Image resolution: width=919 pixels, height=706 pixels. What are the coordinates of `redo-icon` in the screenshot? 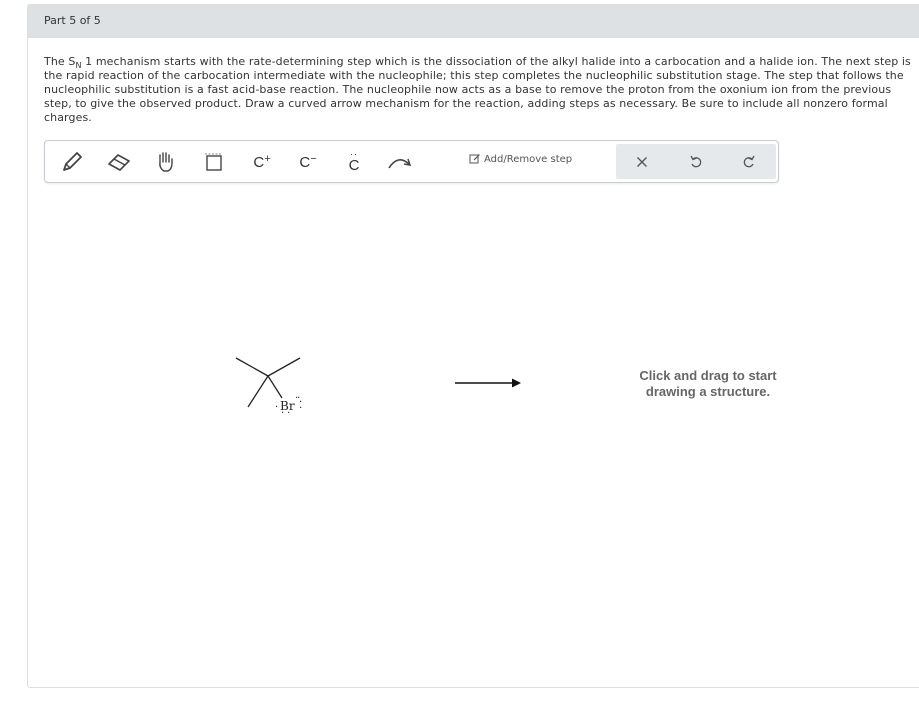 It's located at (749, 161).